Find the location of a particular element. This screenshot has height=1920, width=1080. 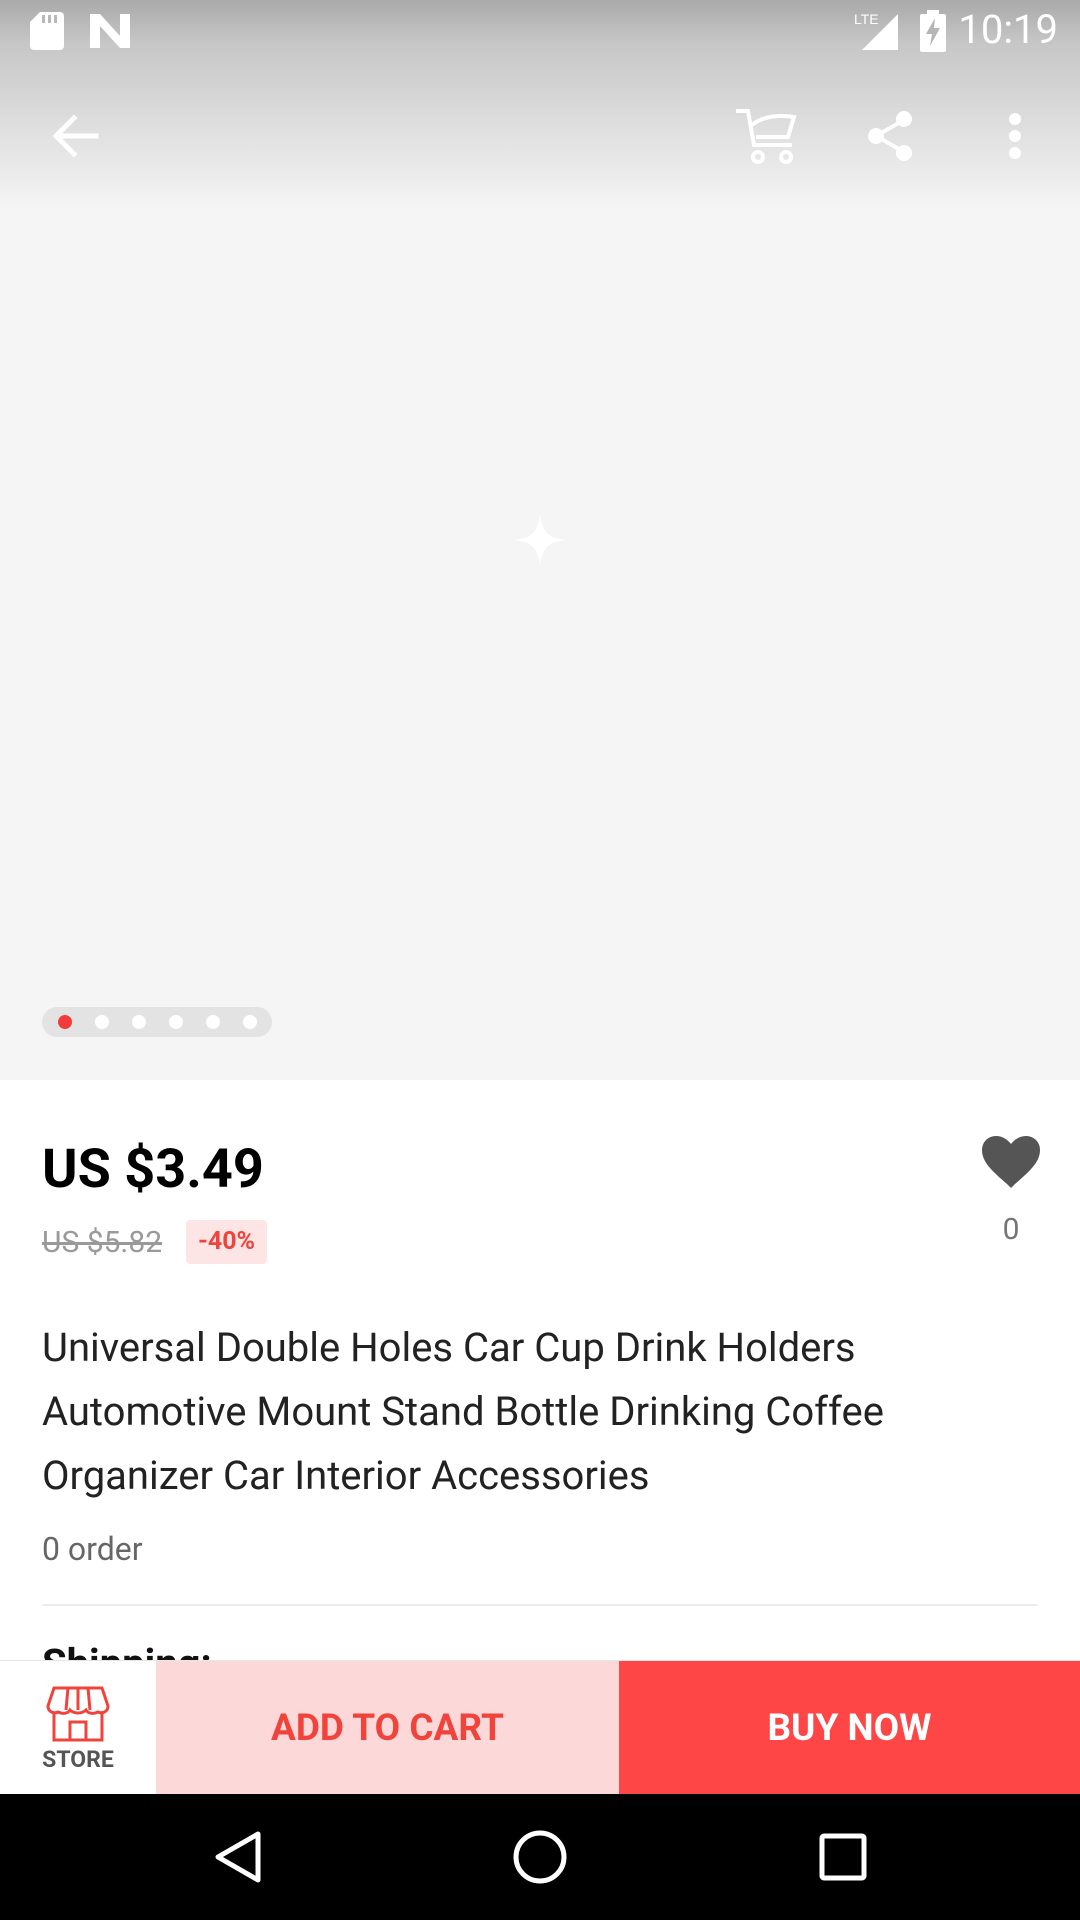

buy-now-button: BUY NOW is located at coordinates (849, 1728).